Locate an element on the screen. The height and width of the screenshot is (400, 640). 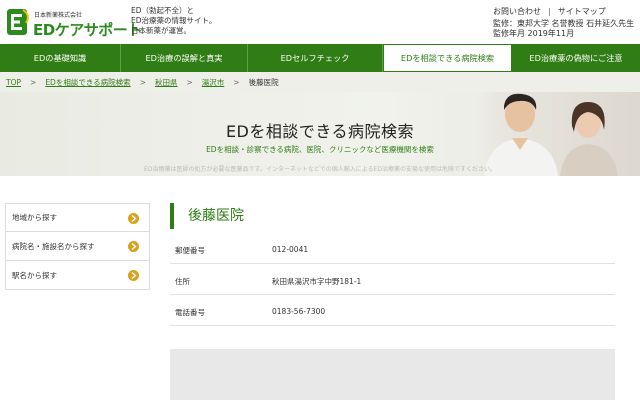
breadcrumb-prefecture: 秋田県 is located at coordinates (166, 82).